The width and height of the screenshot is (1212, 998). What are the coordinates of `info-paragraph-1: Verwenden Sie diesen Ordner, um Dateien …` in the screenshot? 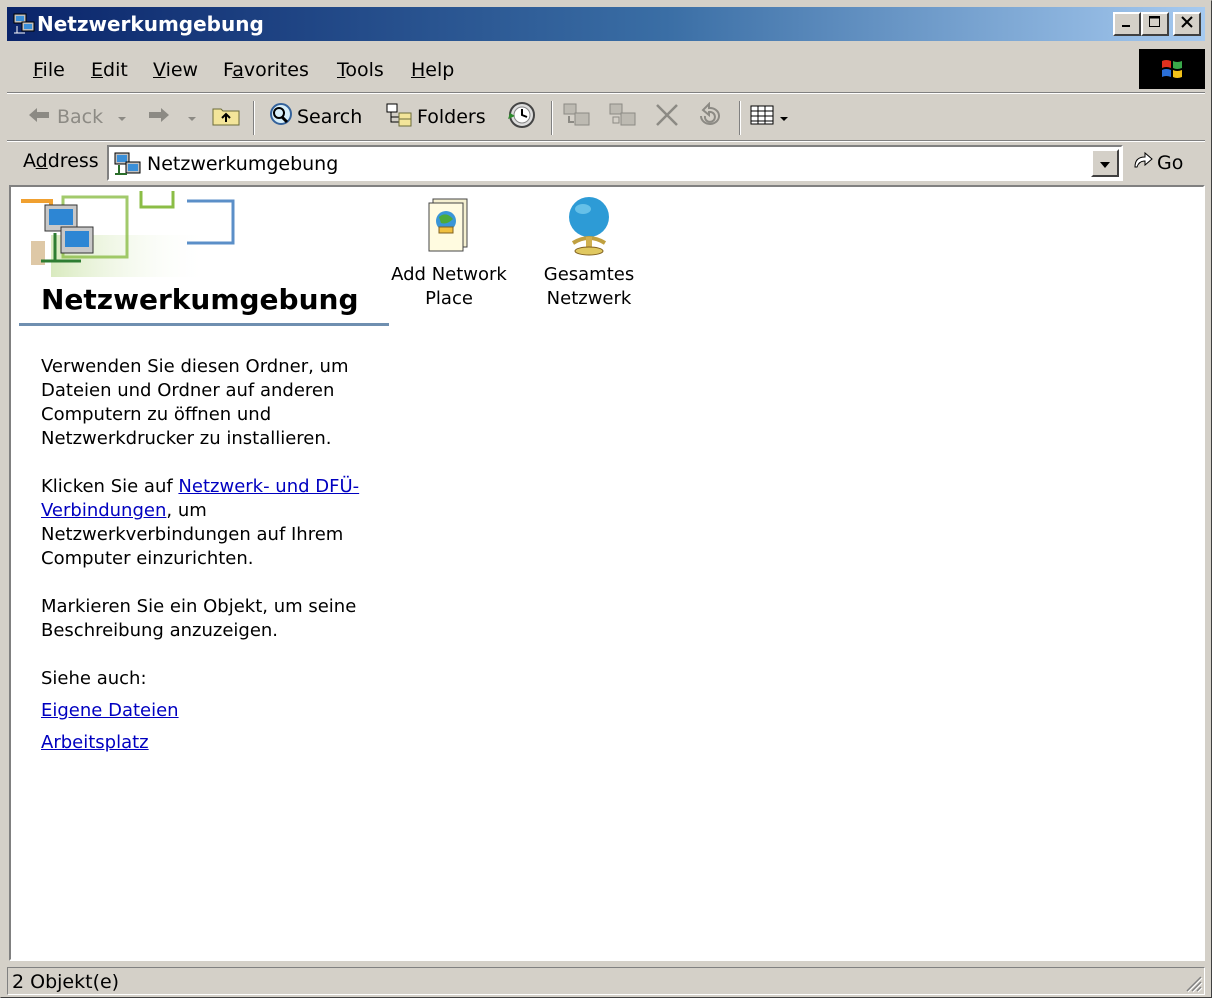 It's located at (195, 402).